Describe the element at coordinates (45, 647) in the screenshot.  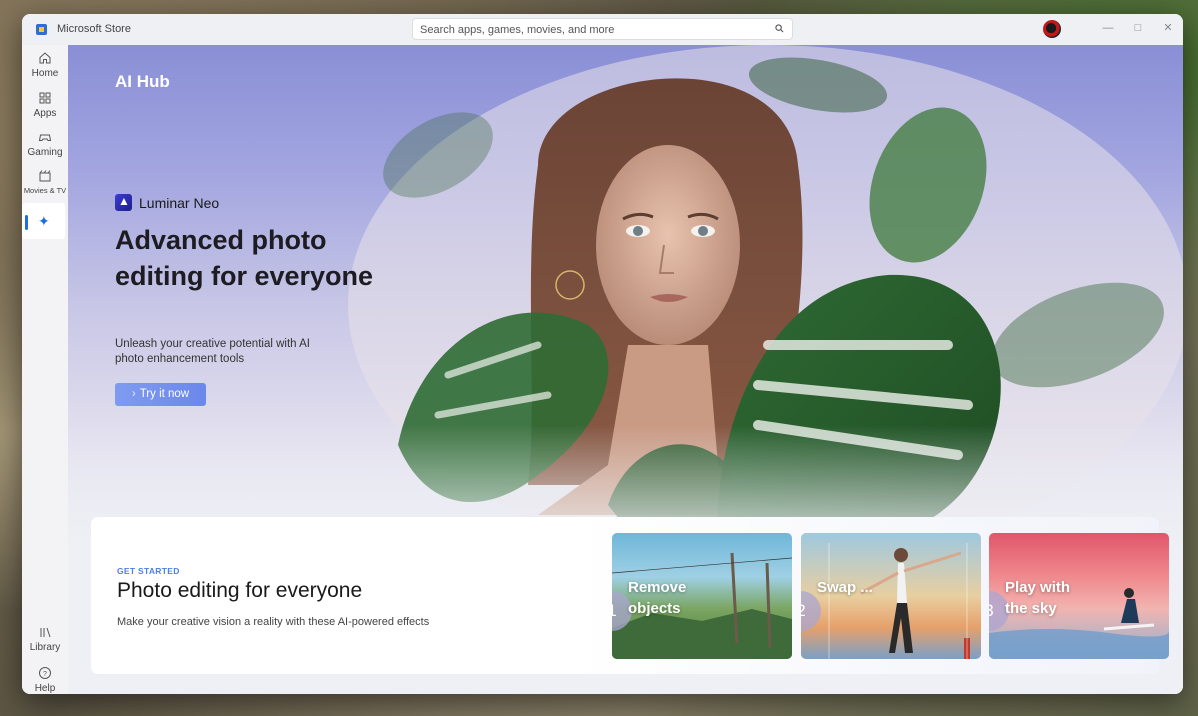
I see `nav-label-library: Library` at that location.